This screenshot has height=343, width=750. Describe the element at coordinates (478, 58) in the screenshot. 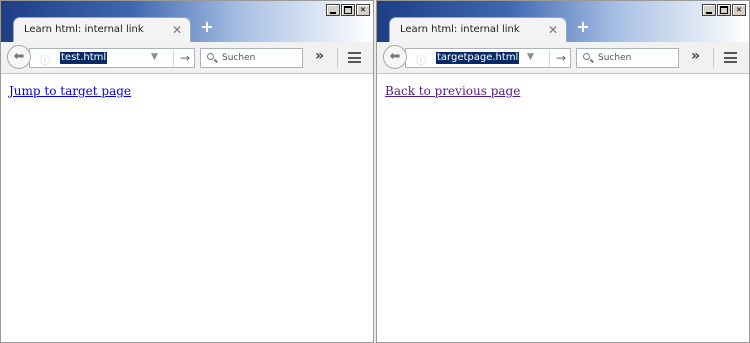

I see `url-text: targetpage.html` at that location.